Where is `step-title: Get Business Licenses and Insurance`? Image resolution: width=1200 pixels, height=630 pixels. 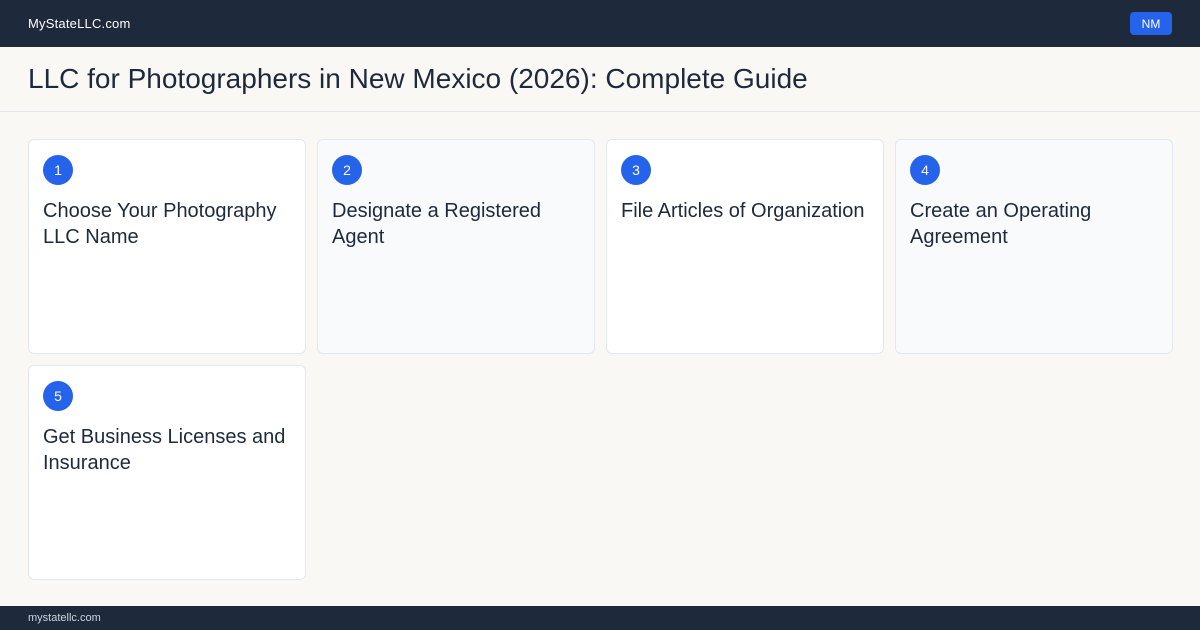
step-title: Get Business Licenses and Insurance is located at coordinates (164, 450).